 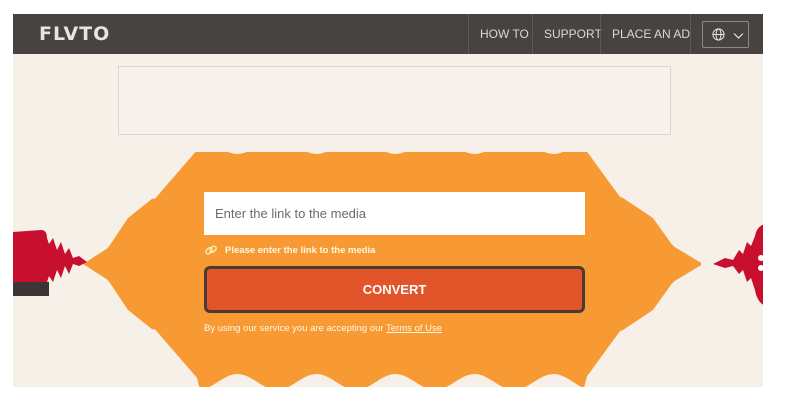 What do you see at coordinates (50, 263) in the screenshot?
I see `red-speaker-left` at bounding box center [50, 263].